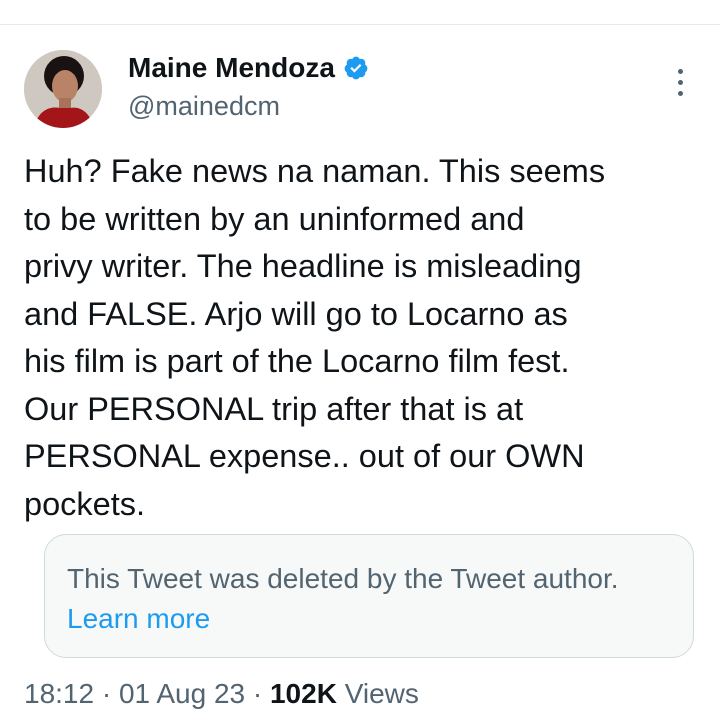  What do you see at coordinates (204, 106) in the screenshot?
I see `author-handle: @mainedcm` at bounding box center [204, 106].